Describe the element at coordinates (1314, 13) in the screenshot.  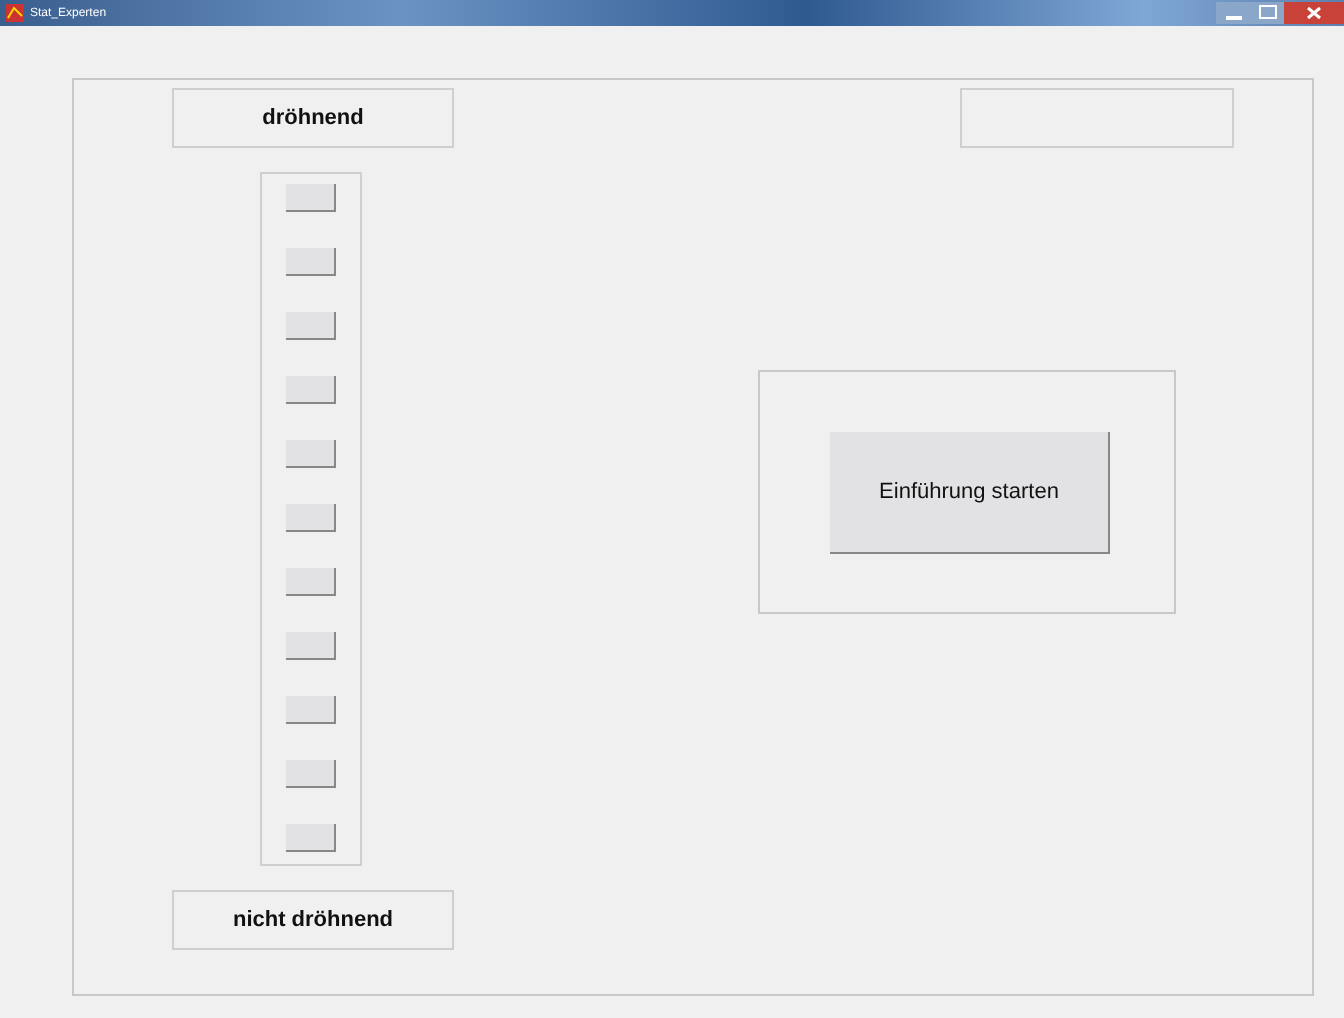
I see `close-icon` at that location.